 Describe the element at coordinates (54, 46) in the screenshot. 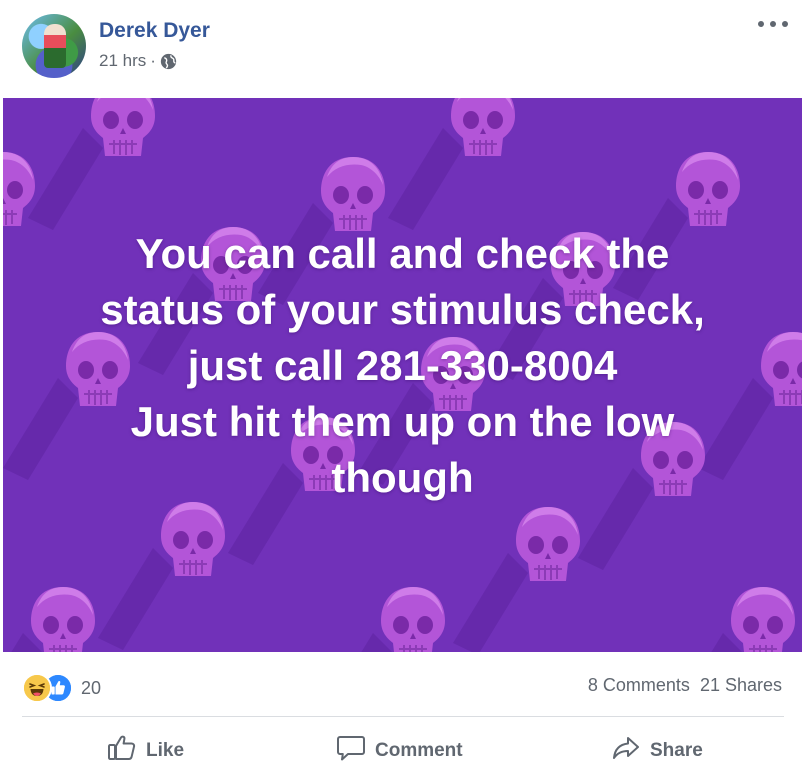

I see `avatar` at that location.